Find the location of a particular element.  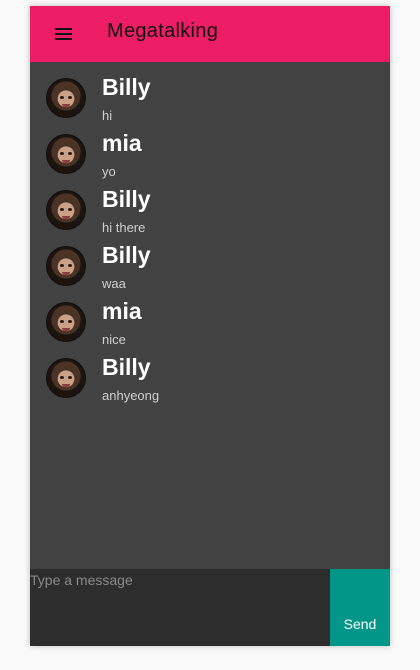

message-text: anhyeong is located at coordinates (131, 395).